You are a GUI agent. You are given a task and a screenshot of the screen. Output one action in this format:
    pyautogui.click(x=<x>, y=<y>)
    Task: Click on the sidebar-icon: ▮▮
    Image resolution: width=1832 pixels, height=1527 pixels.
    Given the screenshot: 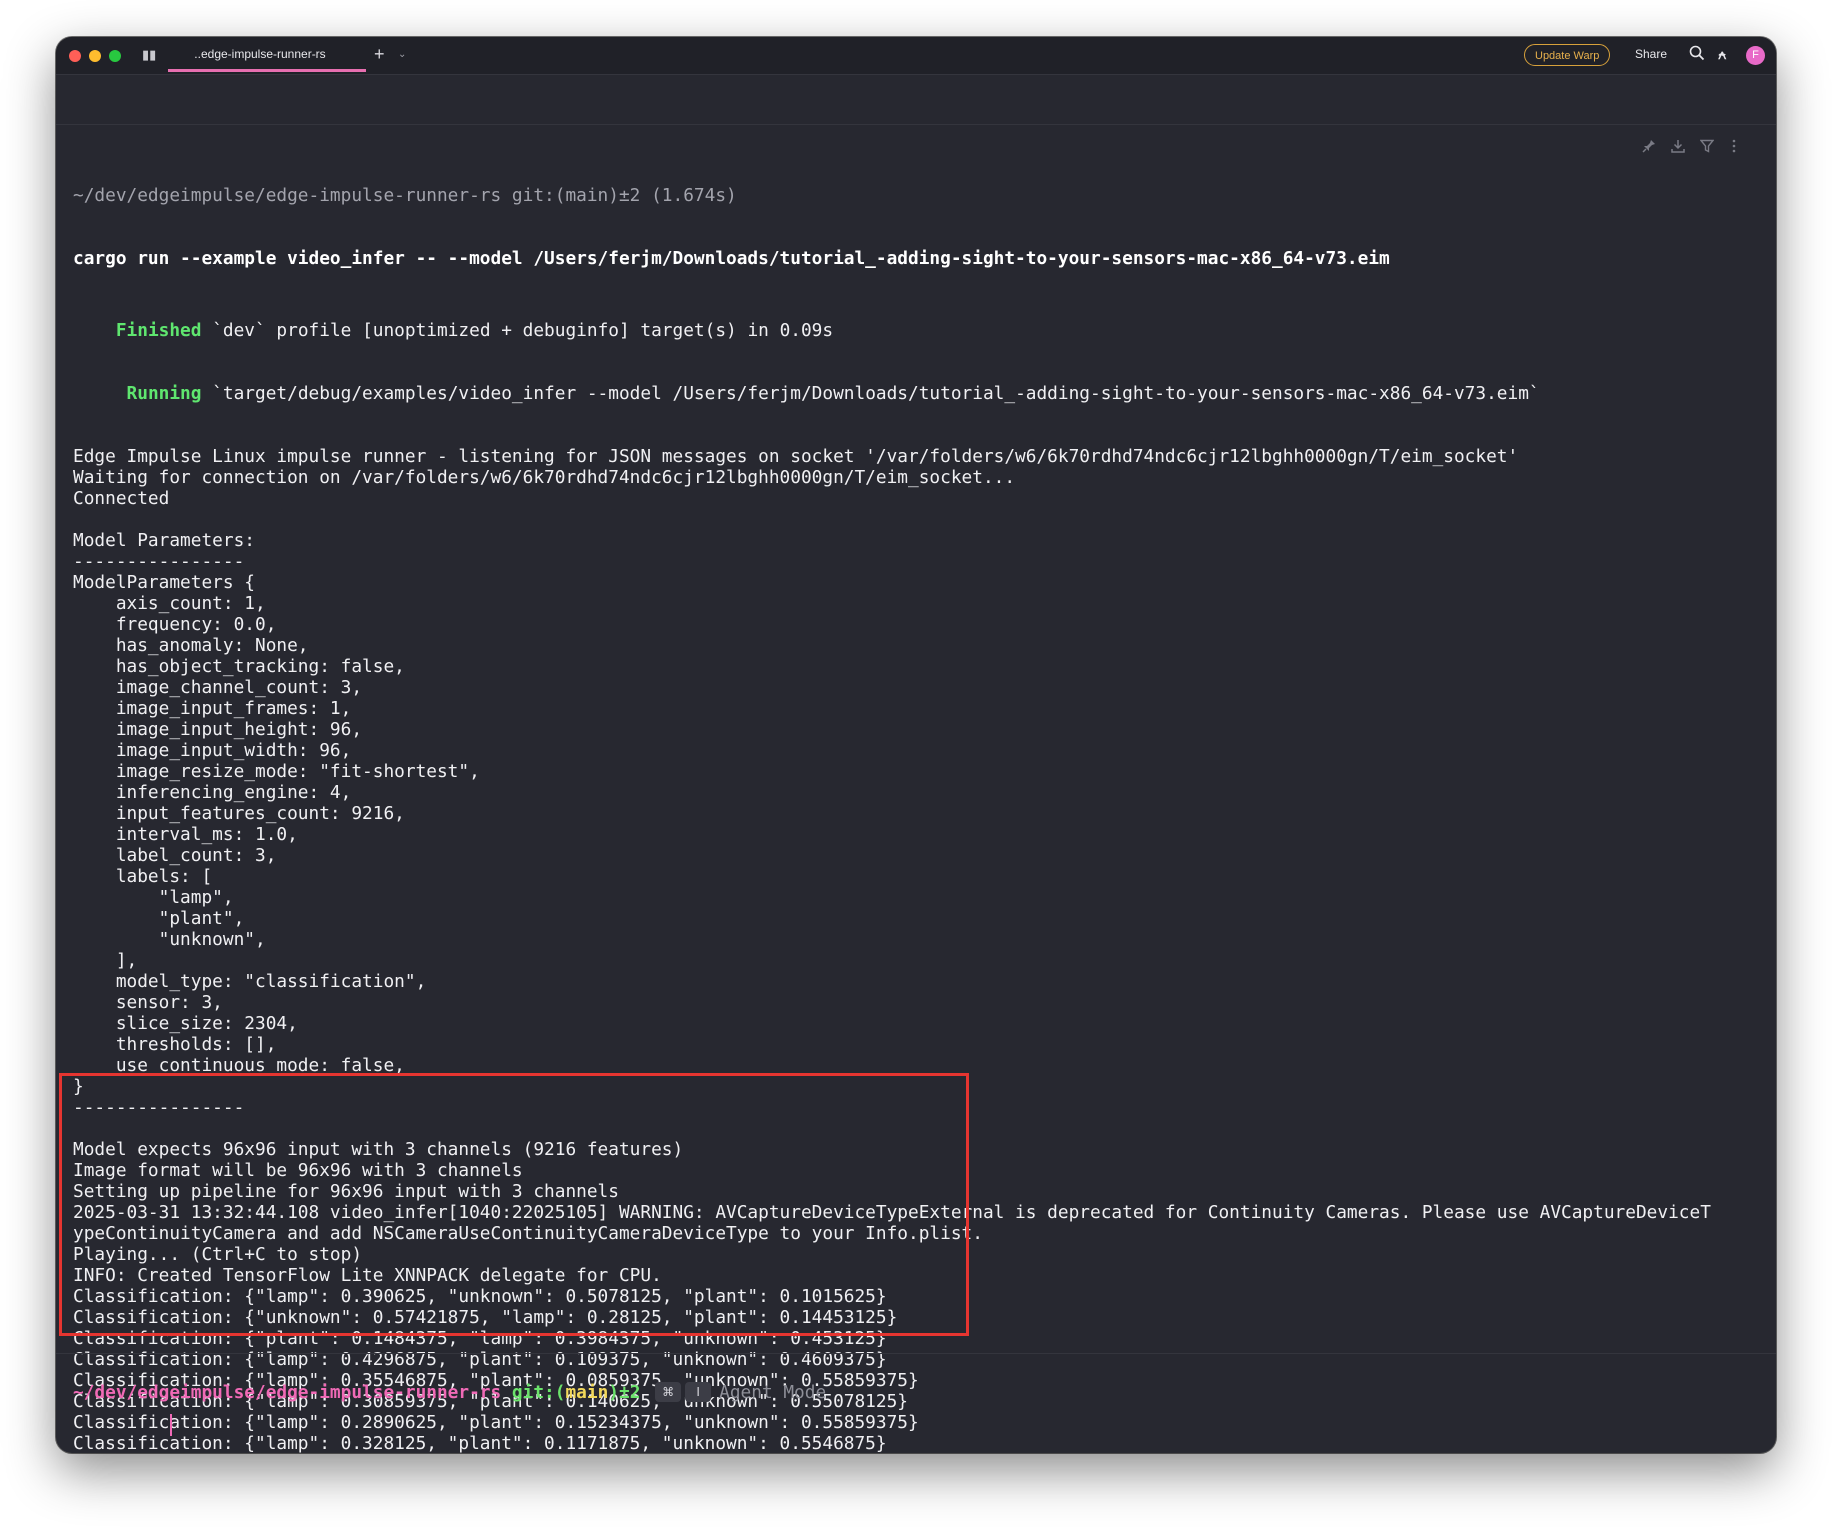 What is the action you would take?
    pyautogui.click(x=149, y=55)
    